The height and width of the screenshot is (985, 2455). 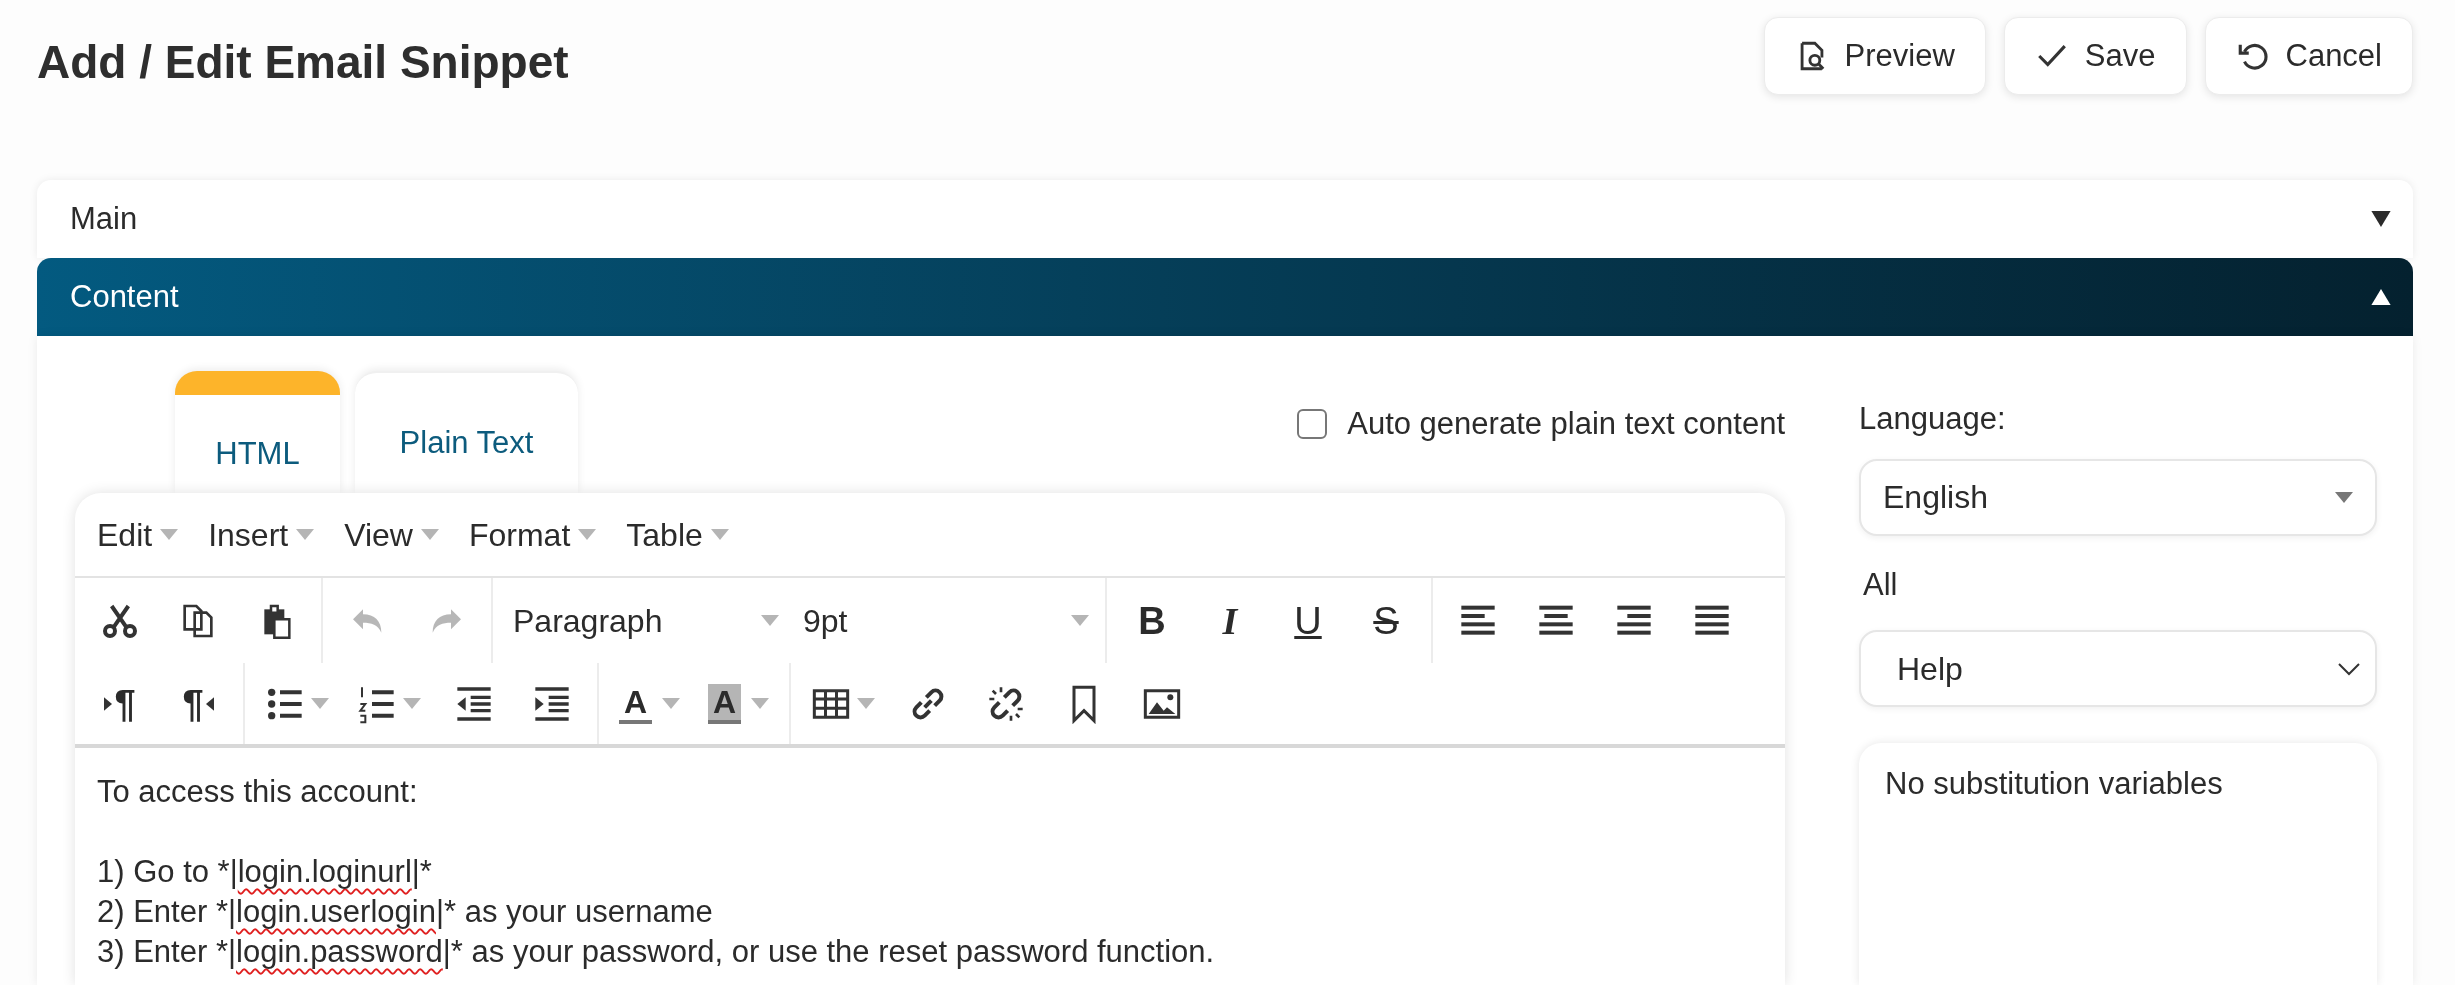 What do you see at coordinates (1225, 297) in the screenshot?
I see `section-header: Content` at bounding box center [1225, 297].